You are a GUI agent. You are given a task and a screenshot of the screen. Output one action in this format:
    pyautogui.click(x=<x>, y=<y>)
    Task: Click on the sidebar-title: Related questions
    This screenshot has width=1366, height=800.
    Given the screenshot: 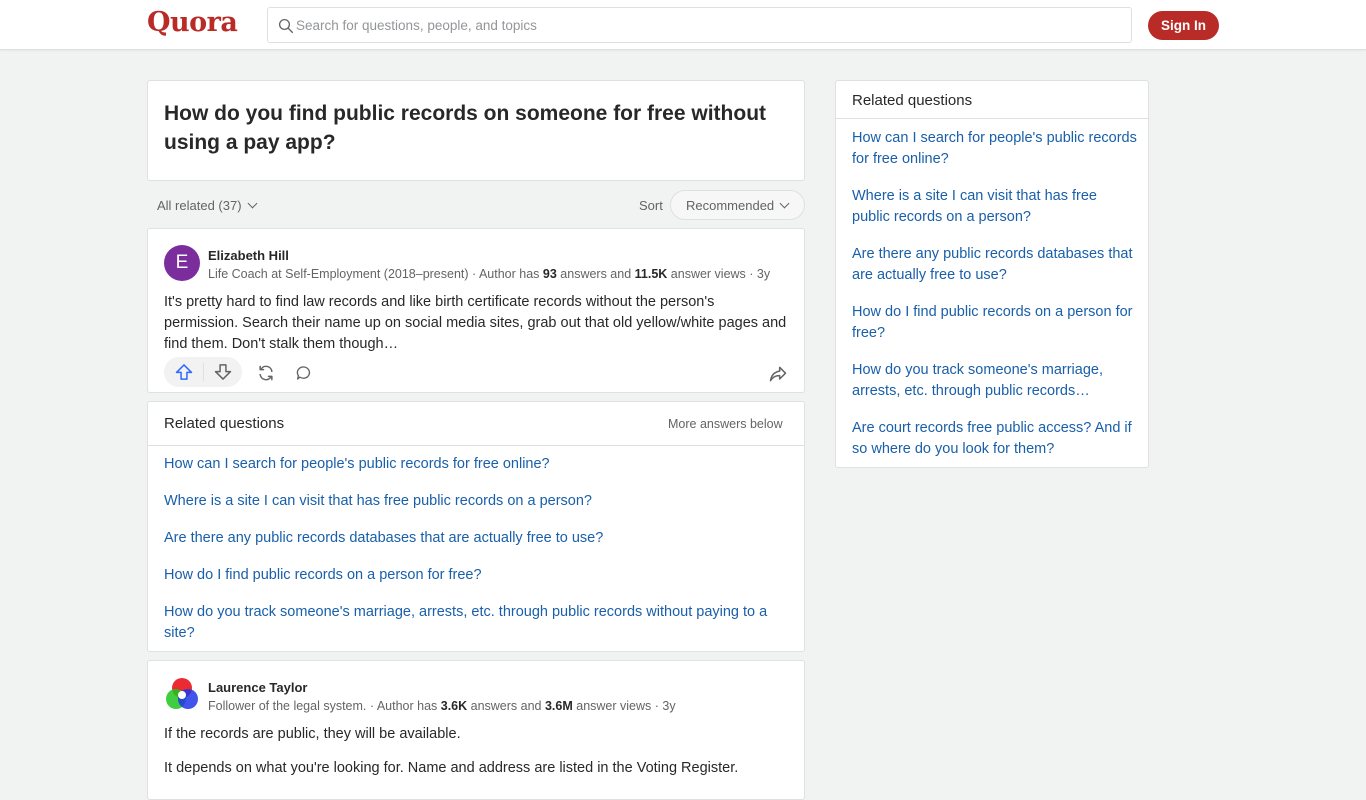 What is the action you would take?
    pyautogui.click(x=912, y=100)
    